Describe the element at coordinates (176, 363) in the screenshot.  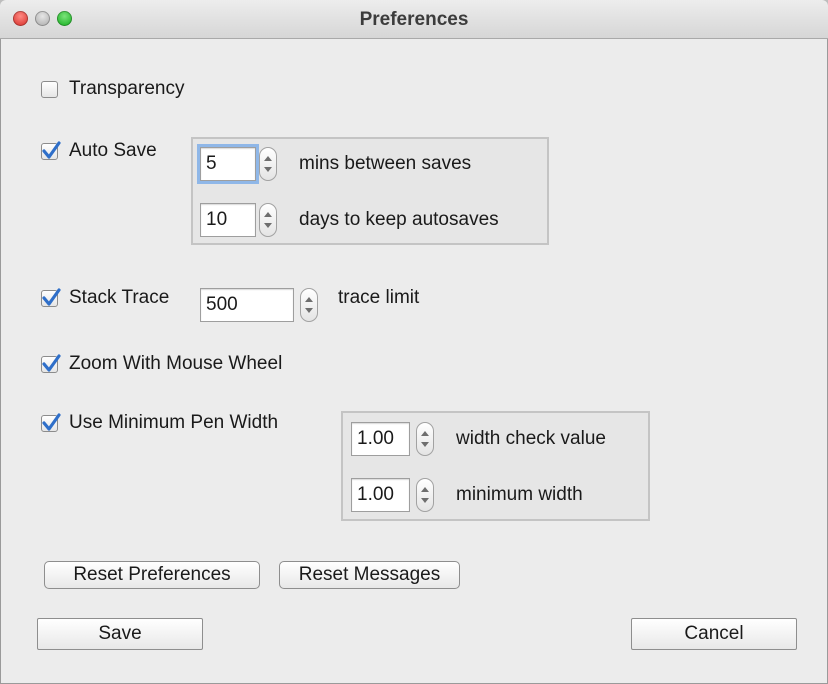
I see `zoom-mouse-wheel-label: Zoom With Mouse Wheel` at that location.